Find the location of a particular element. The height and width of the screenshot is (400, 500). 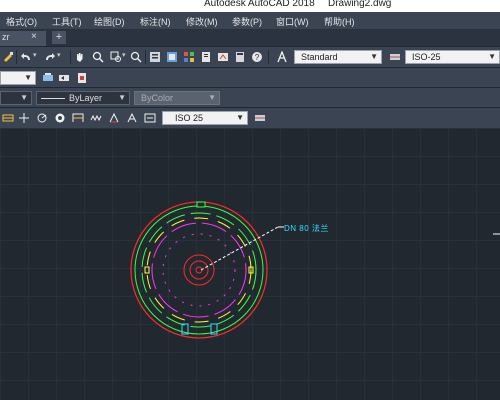

annotation-text: DN 80 法兰 is located at coordinates (306, 228).